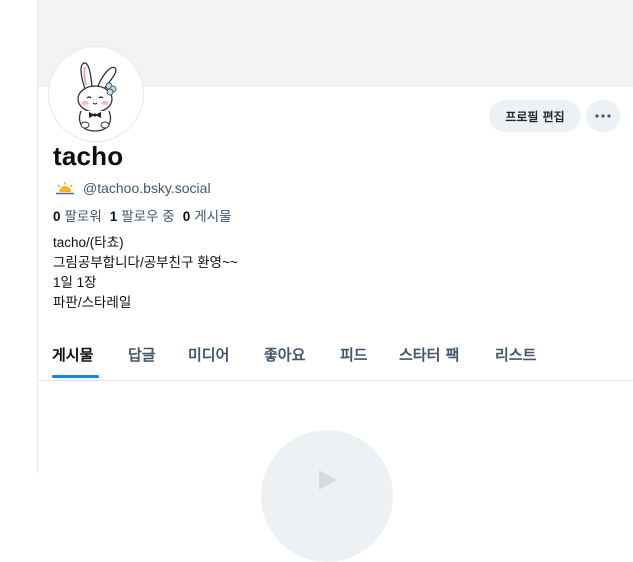 This screenshot has height=562, width=633. Describe the element at coordinates (335, 360) in the screenshot. I see `profile-tabs: 게시물 답글 미디어 좋아요 피드 스타터 팩 리스트` at that location.